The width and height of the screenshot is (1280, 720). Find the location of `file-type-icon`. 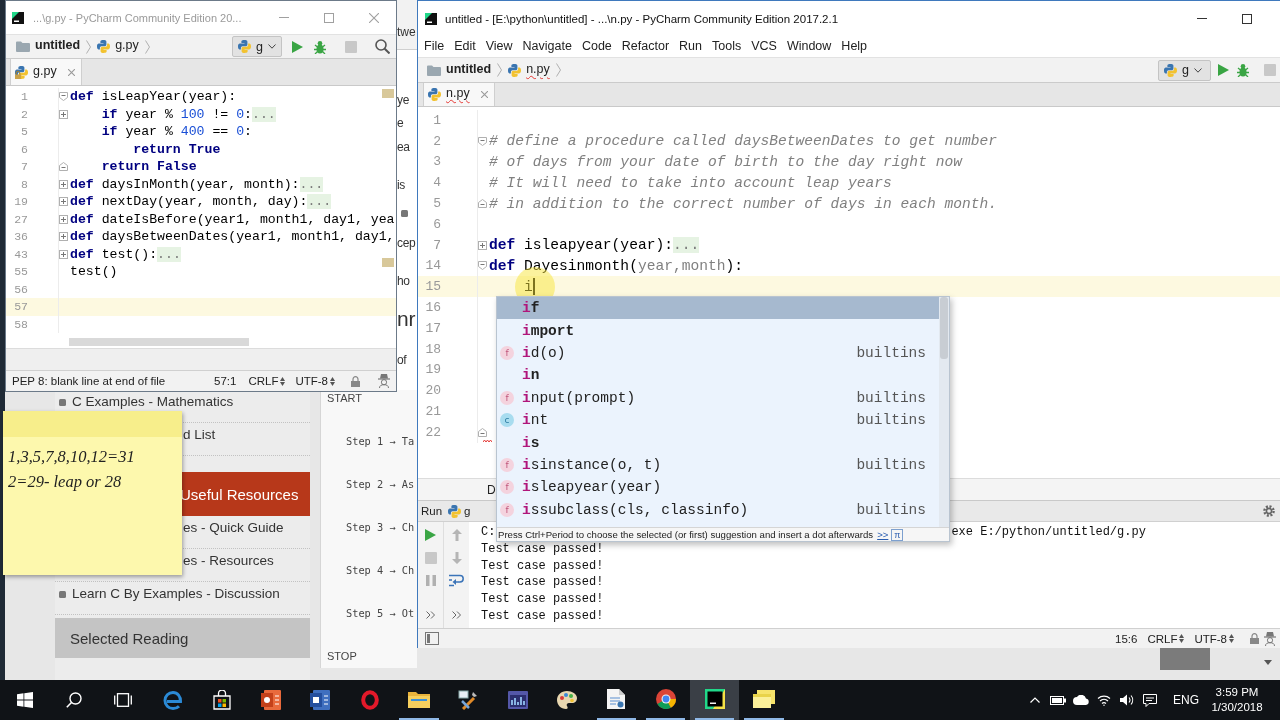

file-type-icon is located at coordinates (515, 70).